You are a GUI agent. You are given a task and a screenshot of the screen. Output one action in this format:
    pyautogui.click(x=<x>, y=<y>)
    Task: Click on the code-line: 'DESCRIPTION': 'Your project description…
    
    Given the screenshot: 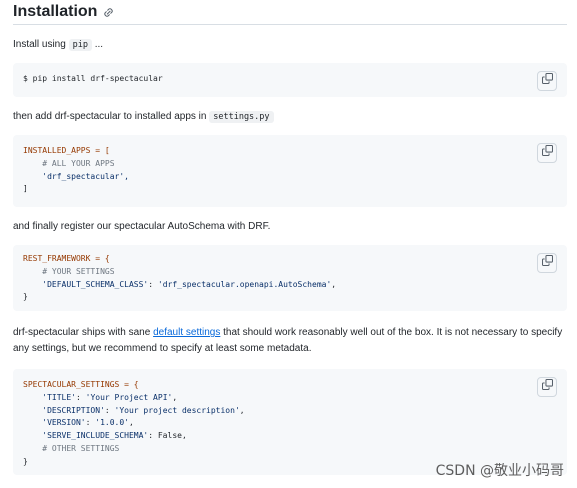 What is the action you would take?
    pyautogui.click(x=134, y=410)
    